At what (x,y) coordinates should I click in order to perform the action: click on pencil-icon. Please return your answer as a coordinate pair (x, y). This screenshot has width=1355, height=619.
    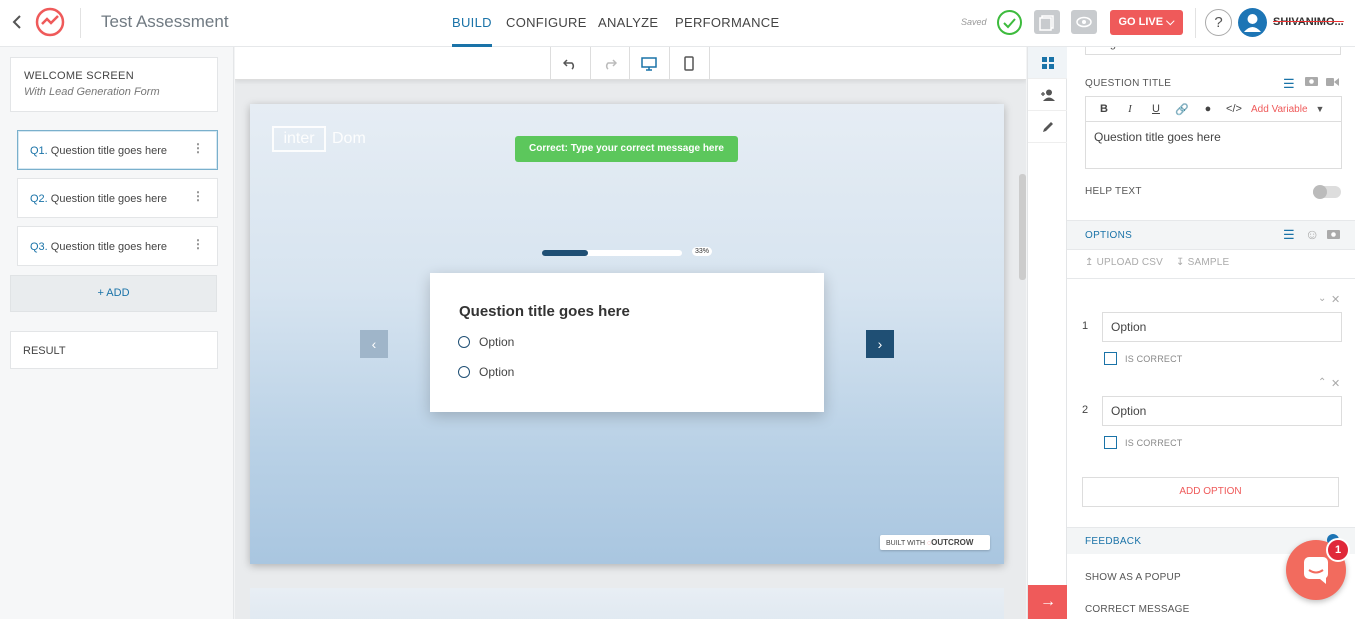
    Looking at the image, I should click on (1048, 127).